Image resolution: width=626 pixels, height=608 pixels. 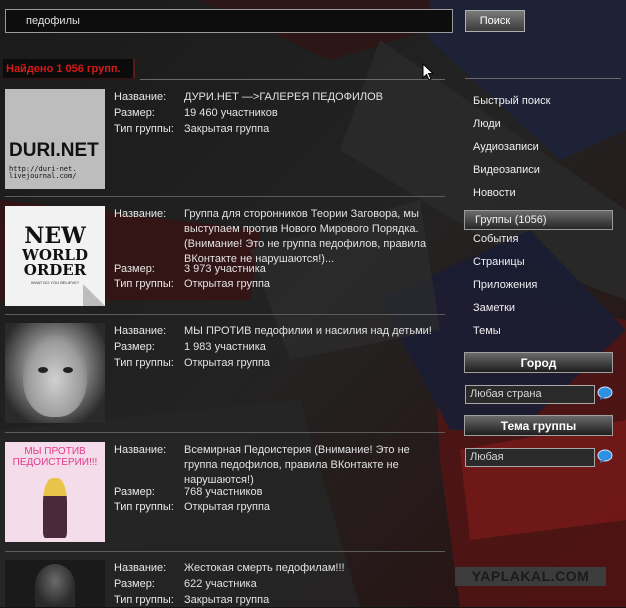 What do you see at coordinates (548, 152) in the screenshot?
I see `menu-item-audio: Аудиозаписи` at bounding box center [548, 152].